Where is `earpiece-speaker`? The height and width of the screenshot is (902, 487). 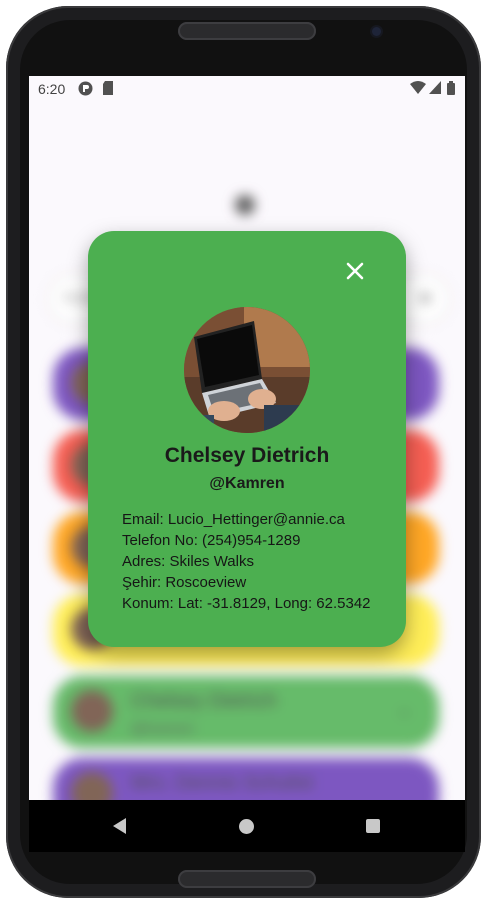
earpiece-speaker is located at coordinates (247, 31).